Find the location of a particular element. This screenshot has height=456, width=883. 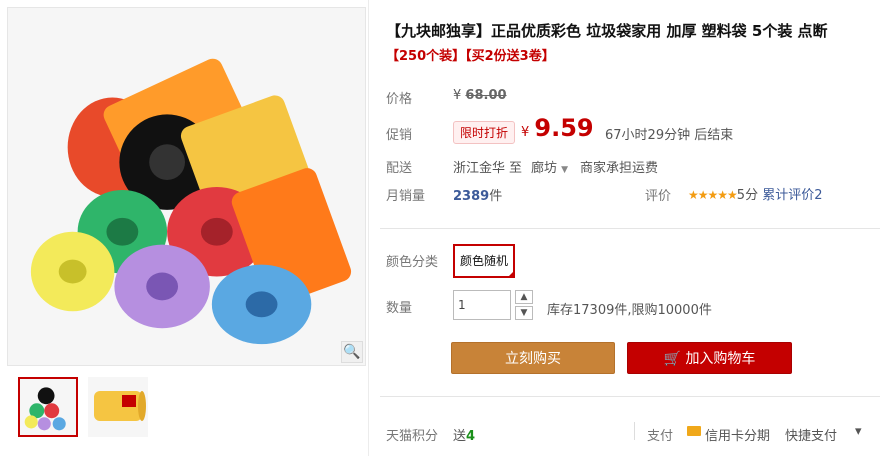

footer-divider is located at coordinates (630, 396).